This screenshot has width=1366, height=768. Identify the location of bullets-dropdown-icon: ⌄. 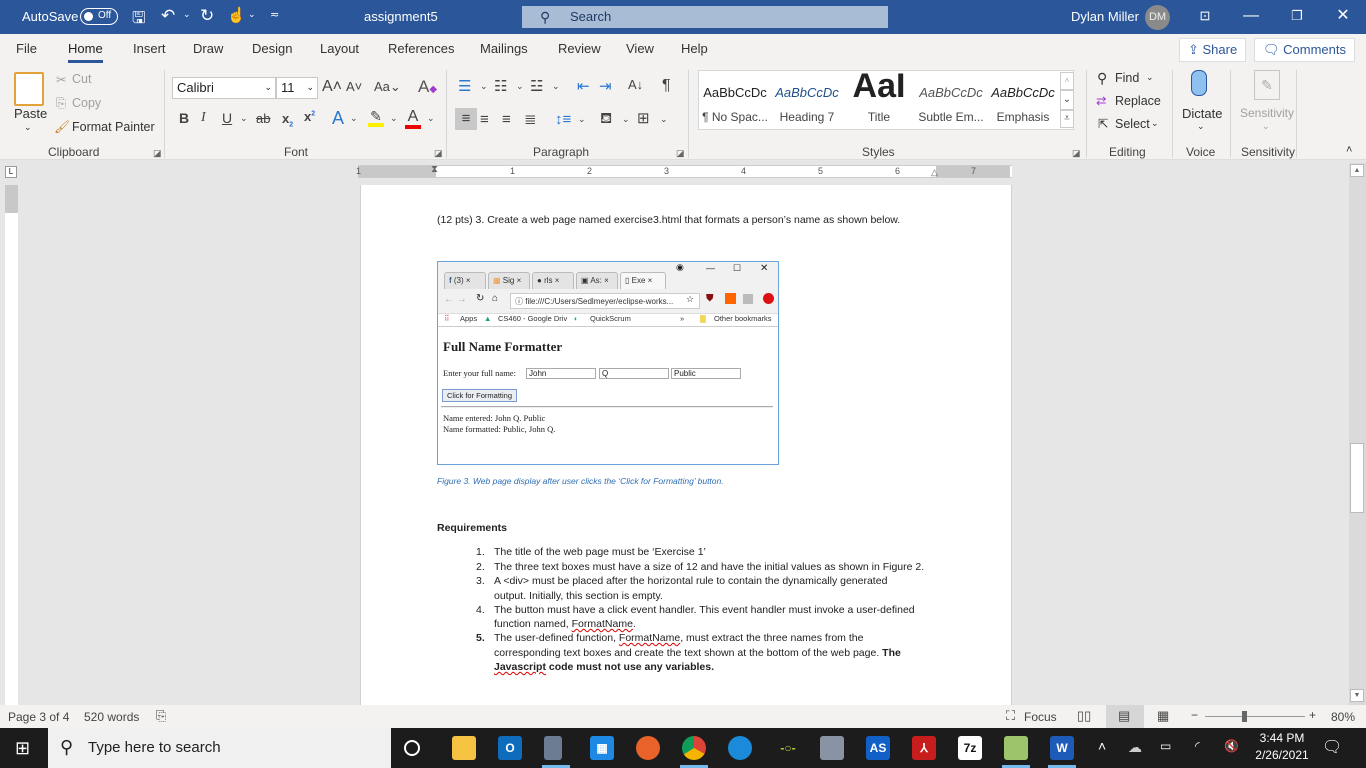
(484, 86).